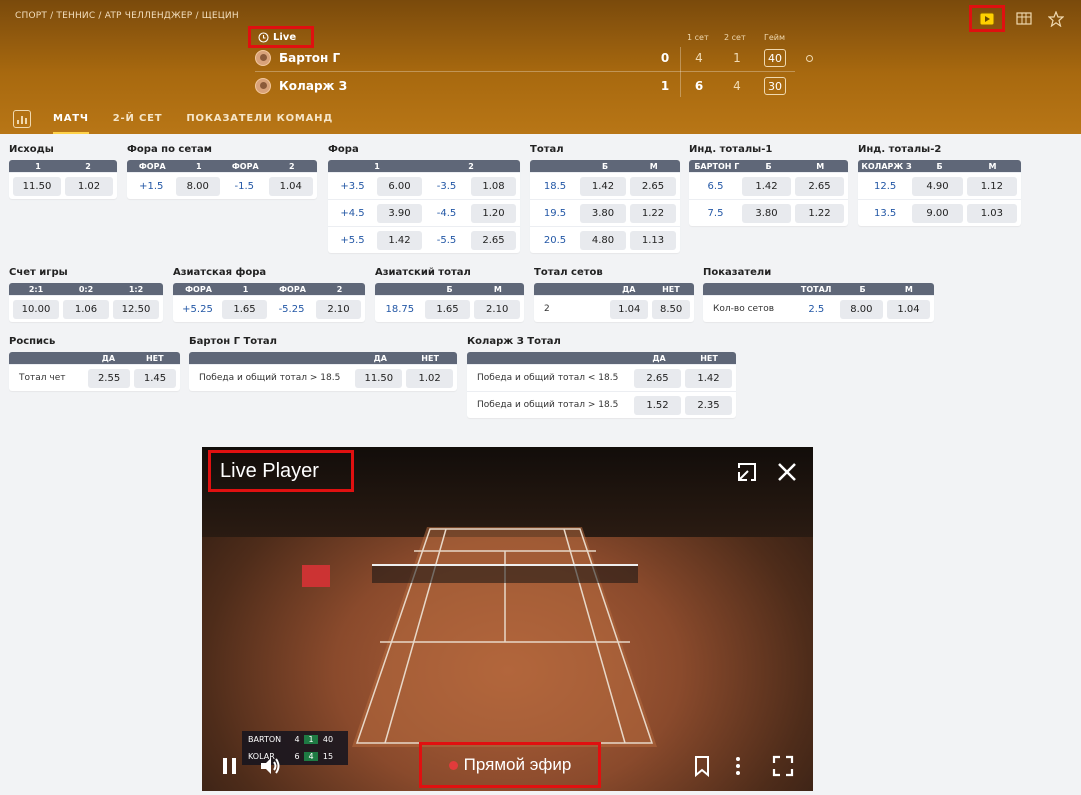 The width and height of the screenshot is (1081, 795). What do you see at coordinates (735, 37) in the screenshot?
I see `set2-header: 2 сет` at bounding box center [735, 37].